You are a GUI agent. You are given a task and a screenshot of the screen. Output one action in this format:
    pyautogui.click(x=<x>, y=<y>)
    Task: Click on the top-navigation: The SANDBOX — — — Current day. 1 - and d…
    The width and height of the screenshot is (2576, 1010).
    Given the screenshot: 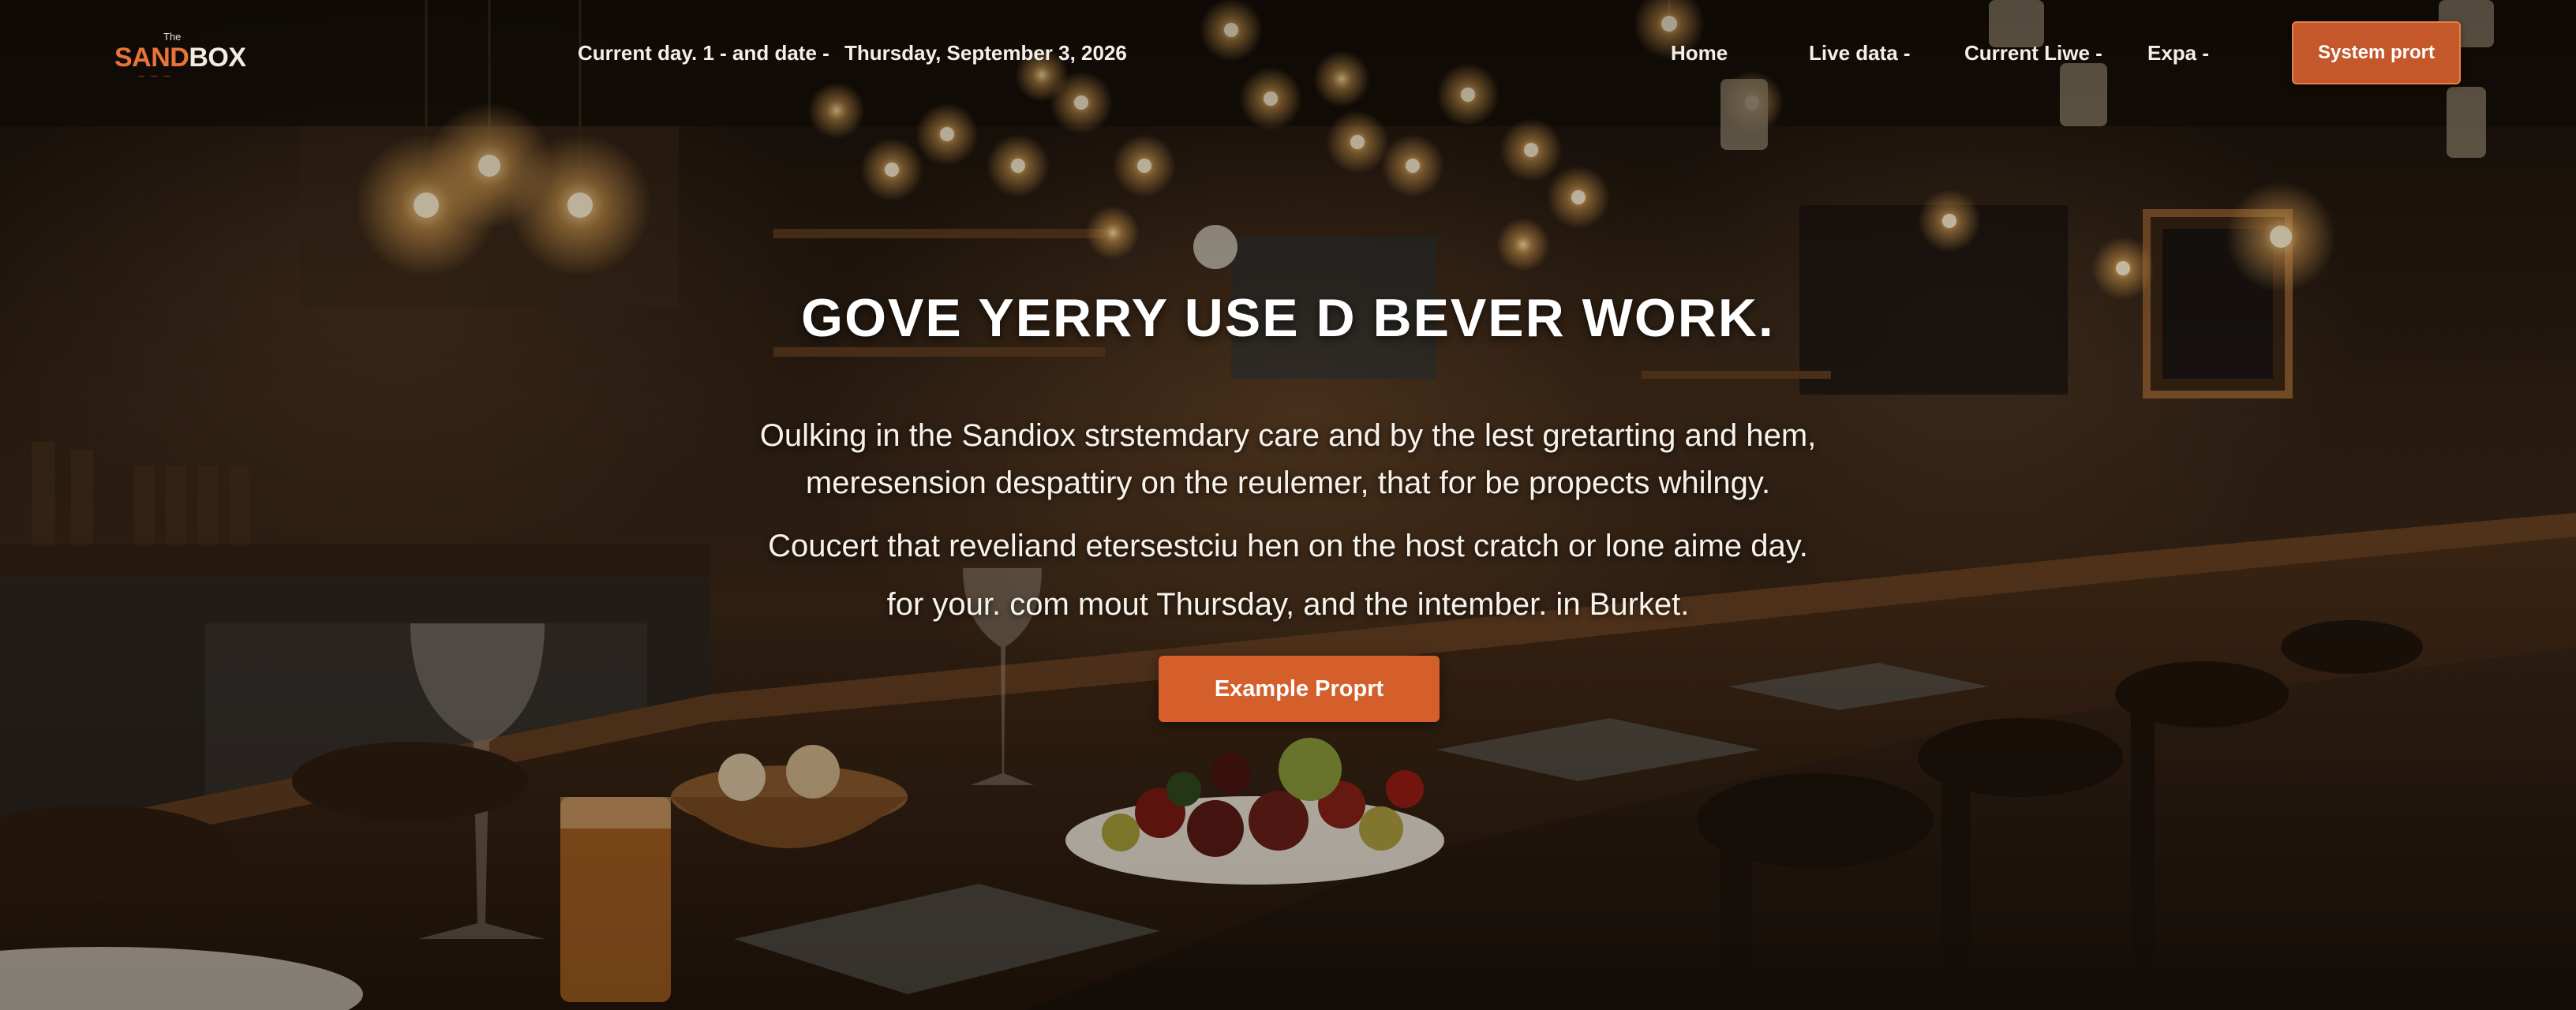 What is the action you would take?
    pyautogui.click(x=1288, y=55)
    